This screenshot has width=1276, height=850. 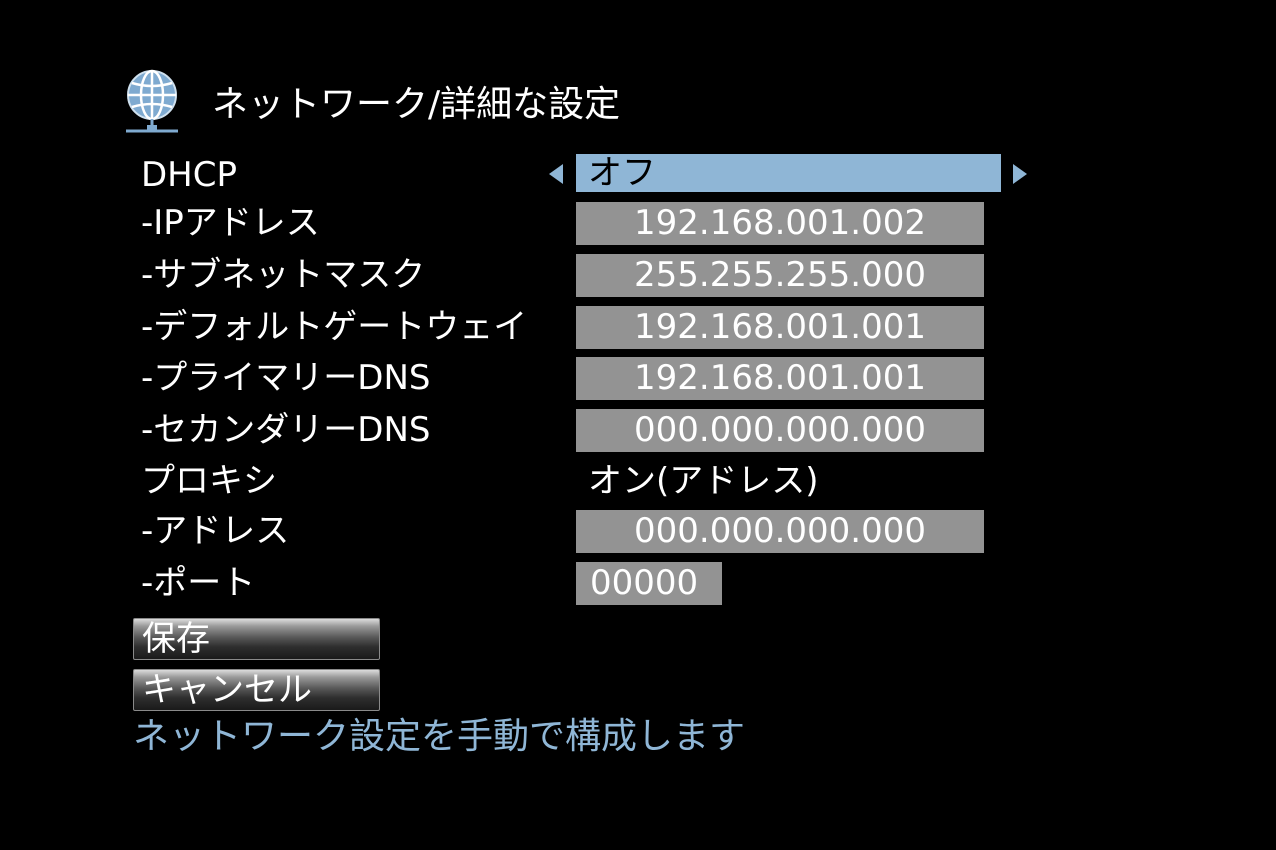 What do you see at coordinates (198, 583) in the screenshot?
I see `proxy-port-label: -ポート` at bounding box center [198, 583].